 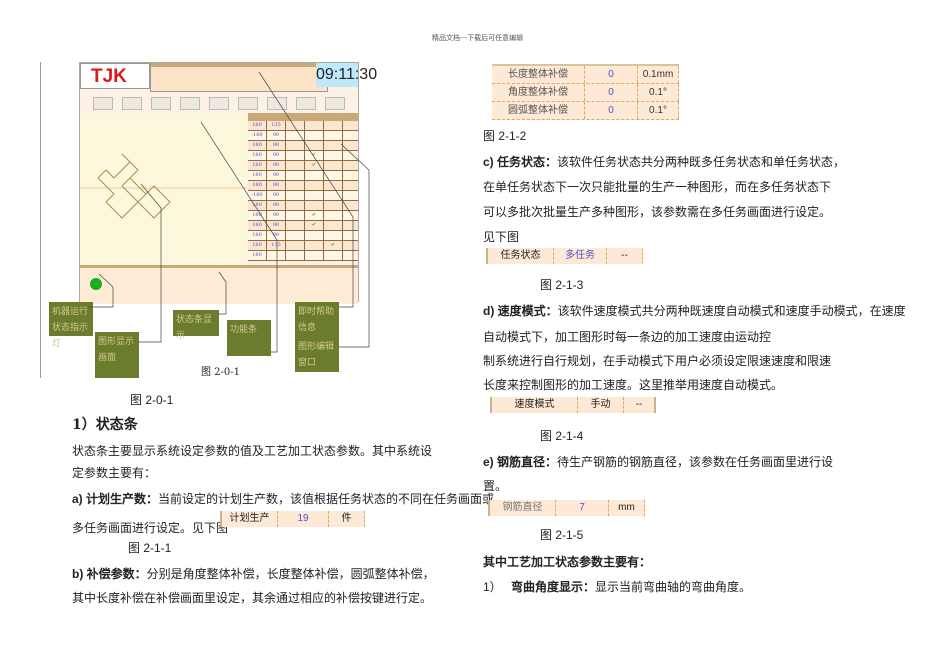 I want to click on figure-inner-caption: 图 2-0-1, so click(x=221, y=372).